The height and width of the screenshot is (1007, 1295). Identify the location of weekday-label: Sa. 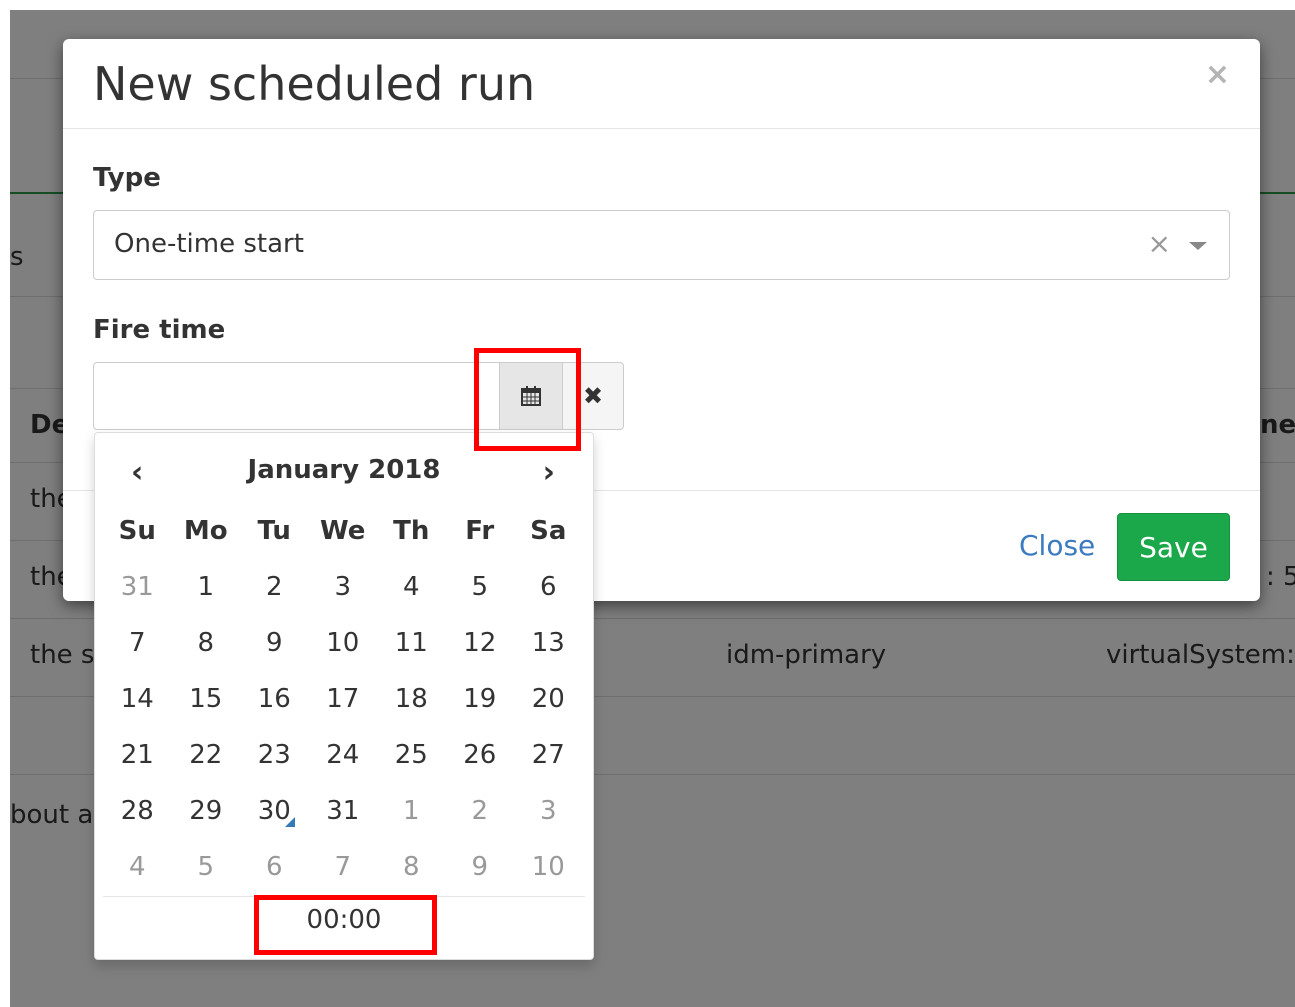
(548, 531).